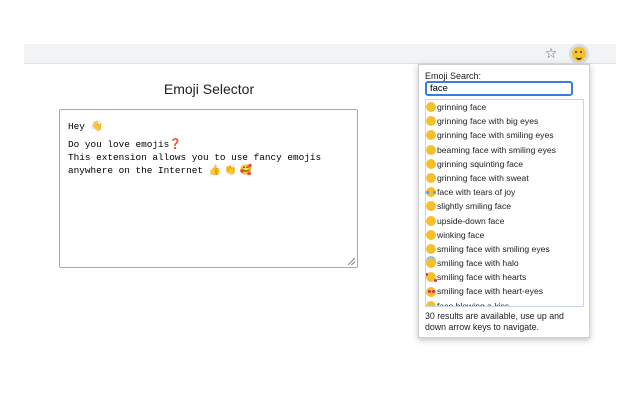 This screenshot has width=640, height=400. What do you see at coordinates (504, 302) in the screenshot?
I see `result-item: face blowing a kiss` at bounding box center [504, 302].